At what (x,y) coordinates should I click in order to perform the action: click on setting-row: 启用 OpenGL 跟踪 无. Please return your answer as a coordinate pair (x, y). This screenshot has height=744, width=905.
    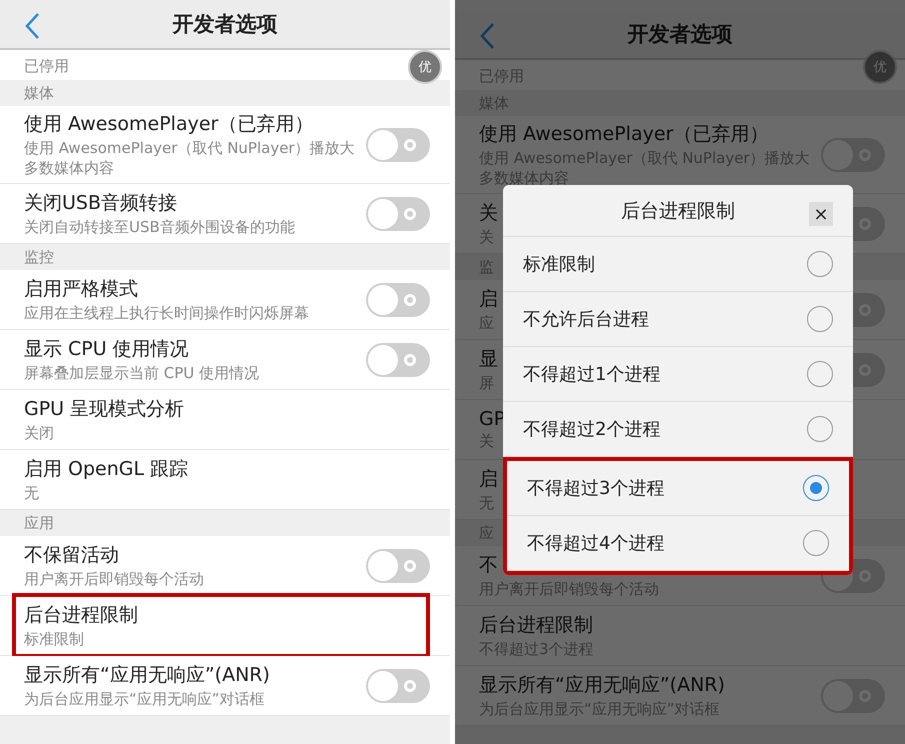
    Looking at the image, I should click on (225, 480).